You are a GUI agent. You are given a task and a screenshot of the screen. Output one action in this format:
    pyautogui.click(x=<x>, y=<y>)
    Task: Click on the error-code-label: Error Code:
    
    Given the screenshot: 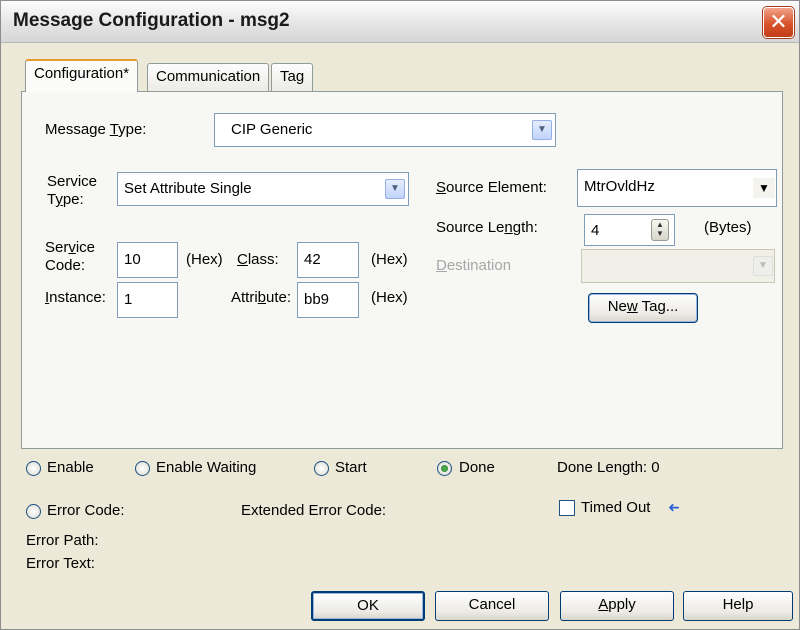 What is the action you would take?
    pyautogui.click(x=86, y=510)
    